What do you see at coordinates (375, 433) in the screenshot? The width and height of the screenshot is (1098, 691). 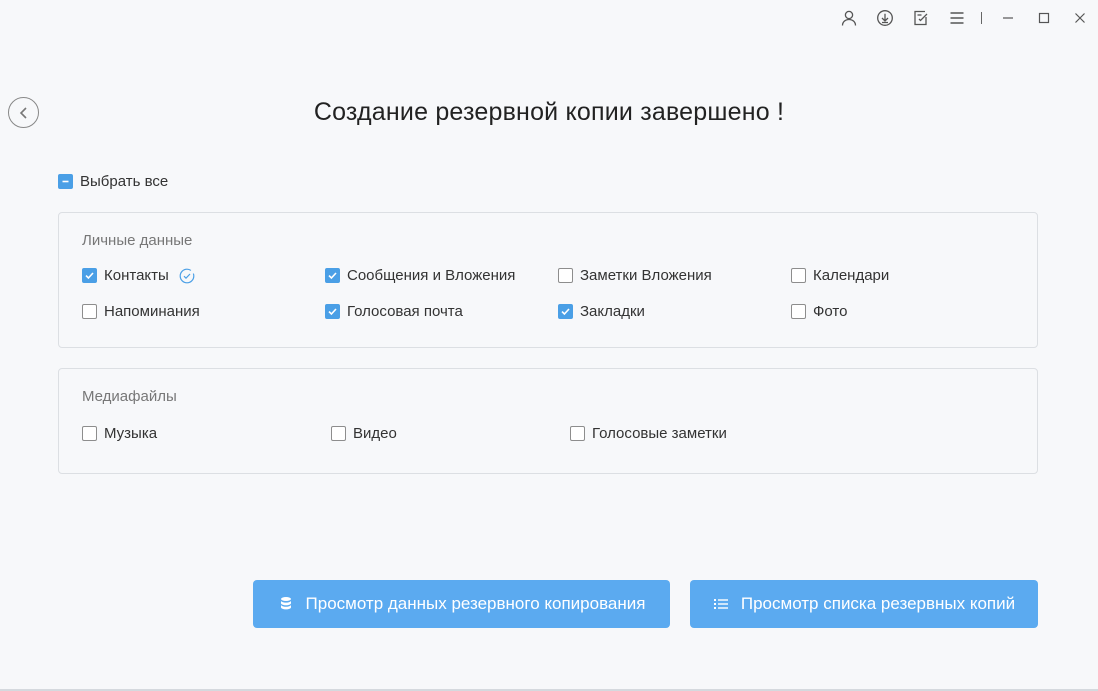 I see `video-label: Видео` at bounding box center [375, 433].